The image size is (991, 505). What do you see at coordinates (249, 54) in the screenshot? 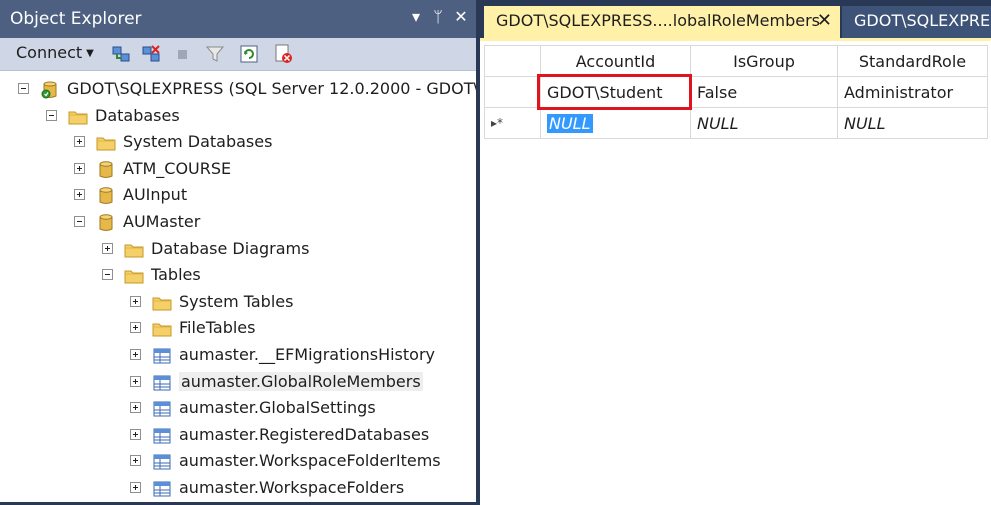
I see `refresh-icon` at bounding box center [249, 54].